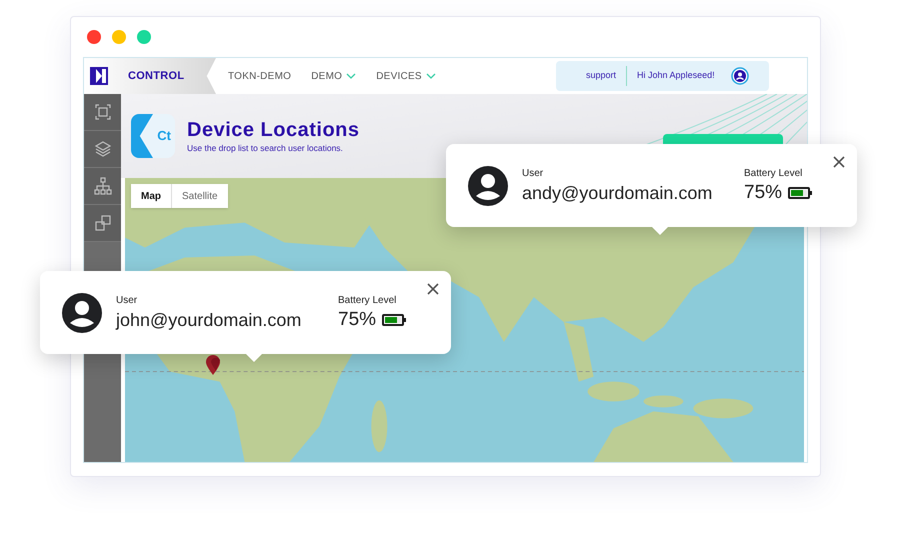  Describe the element at coordinates (103, 112) in the screenshot. I see `scan-icon` at that location.